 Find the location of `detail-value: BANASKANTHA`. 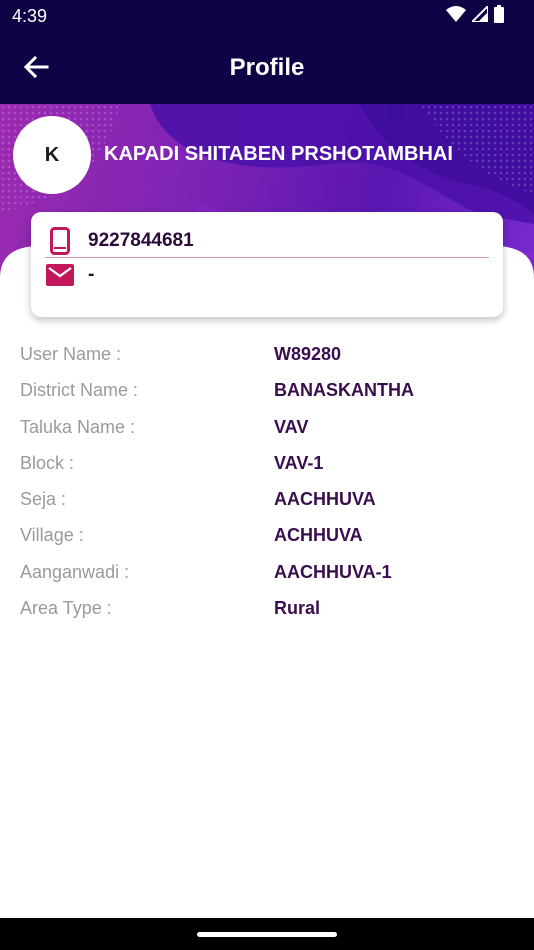

detail-value: BANASKANTHA is located at coordinates (344, 390).